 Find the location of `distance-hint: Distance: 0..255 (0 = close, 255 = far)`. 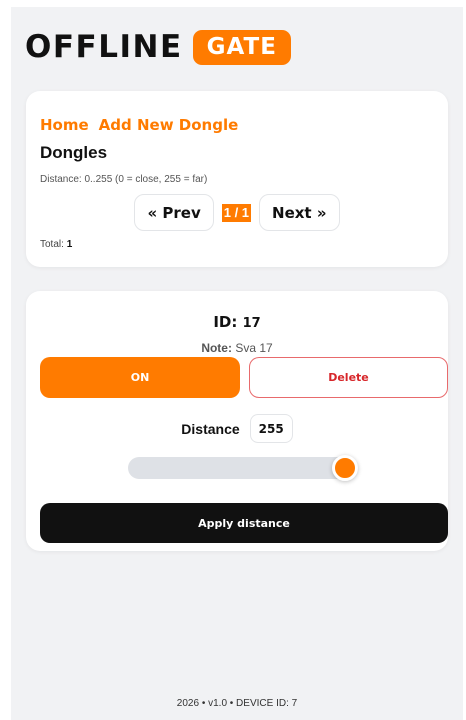

distance-hint: Distance: 0..255 (0 = close, 255 = far) is located at coordinates (124, 179).